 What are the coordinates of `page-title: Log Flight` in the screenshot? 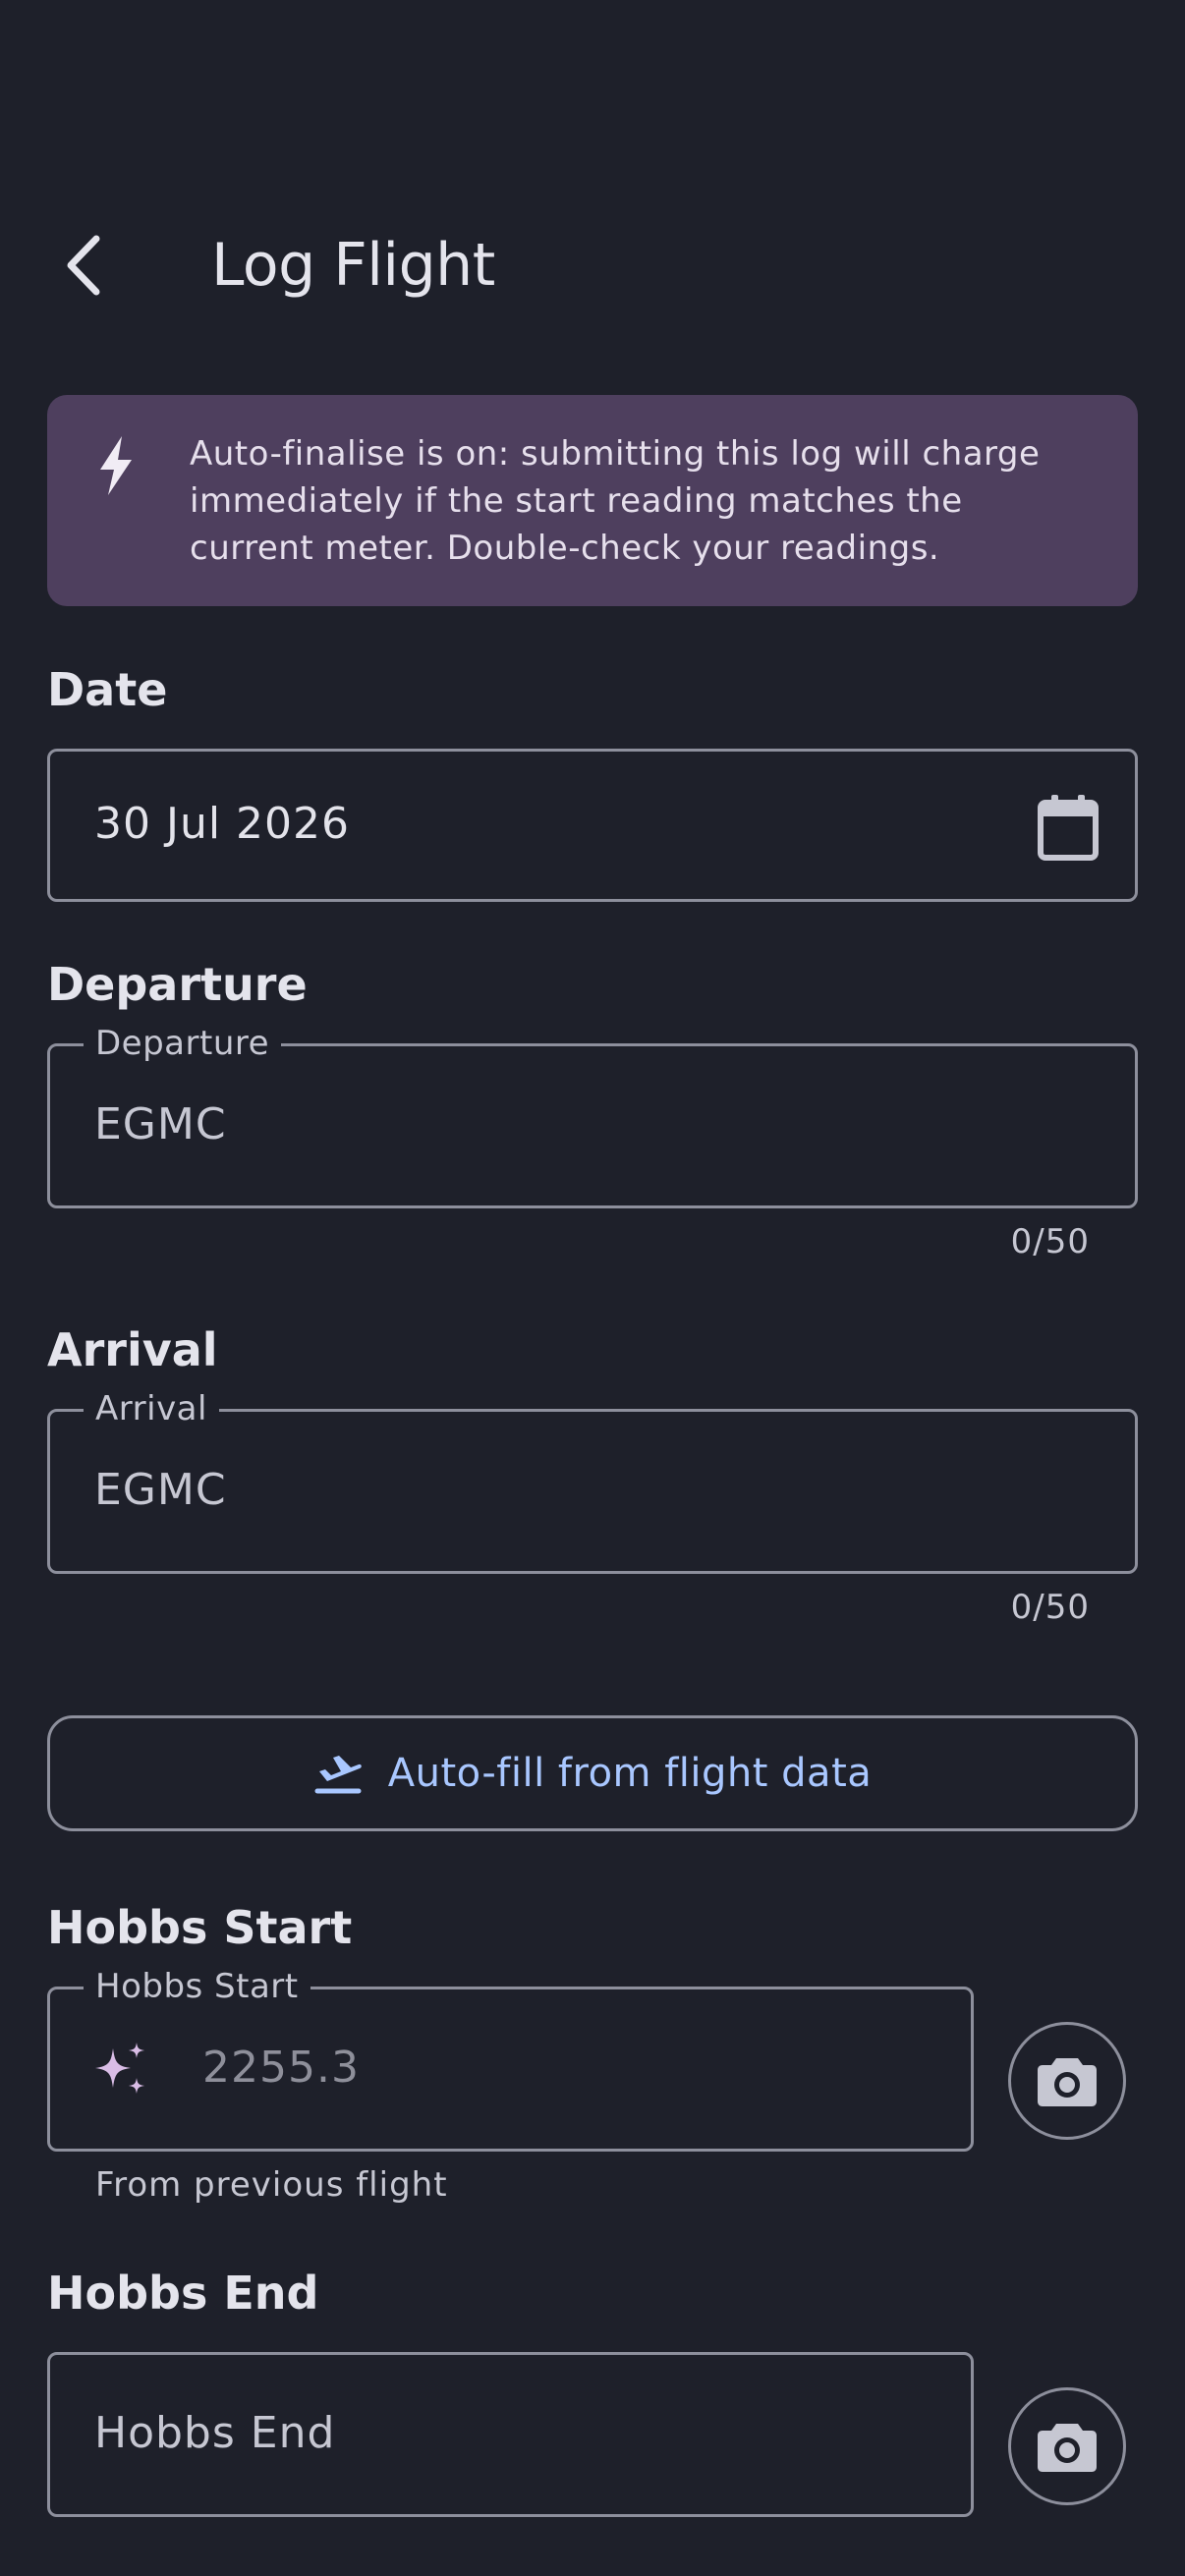 It's located at (353, 265).